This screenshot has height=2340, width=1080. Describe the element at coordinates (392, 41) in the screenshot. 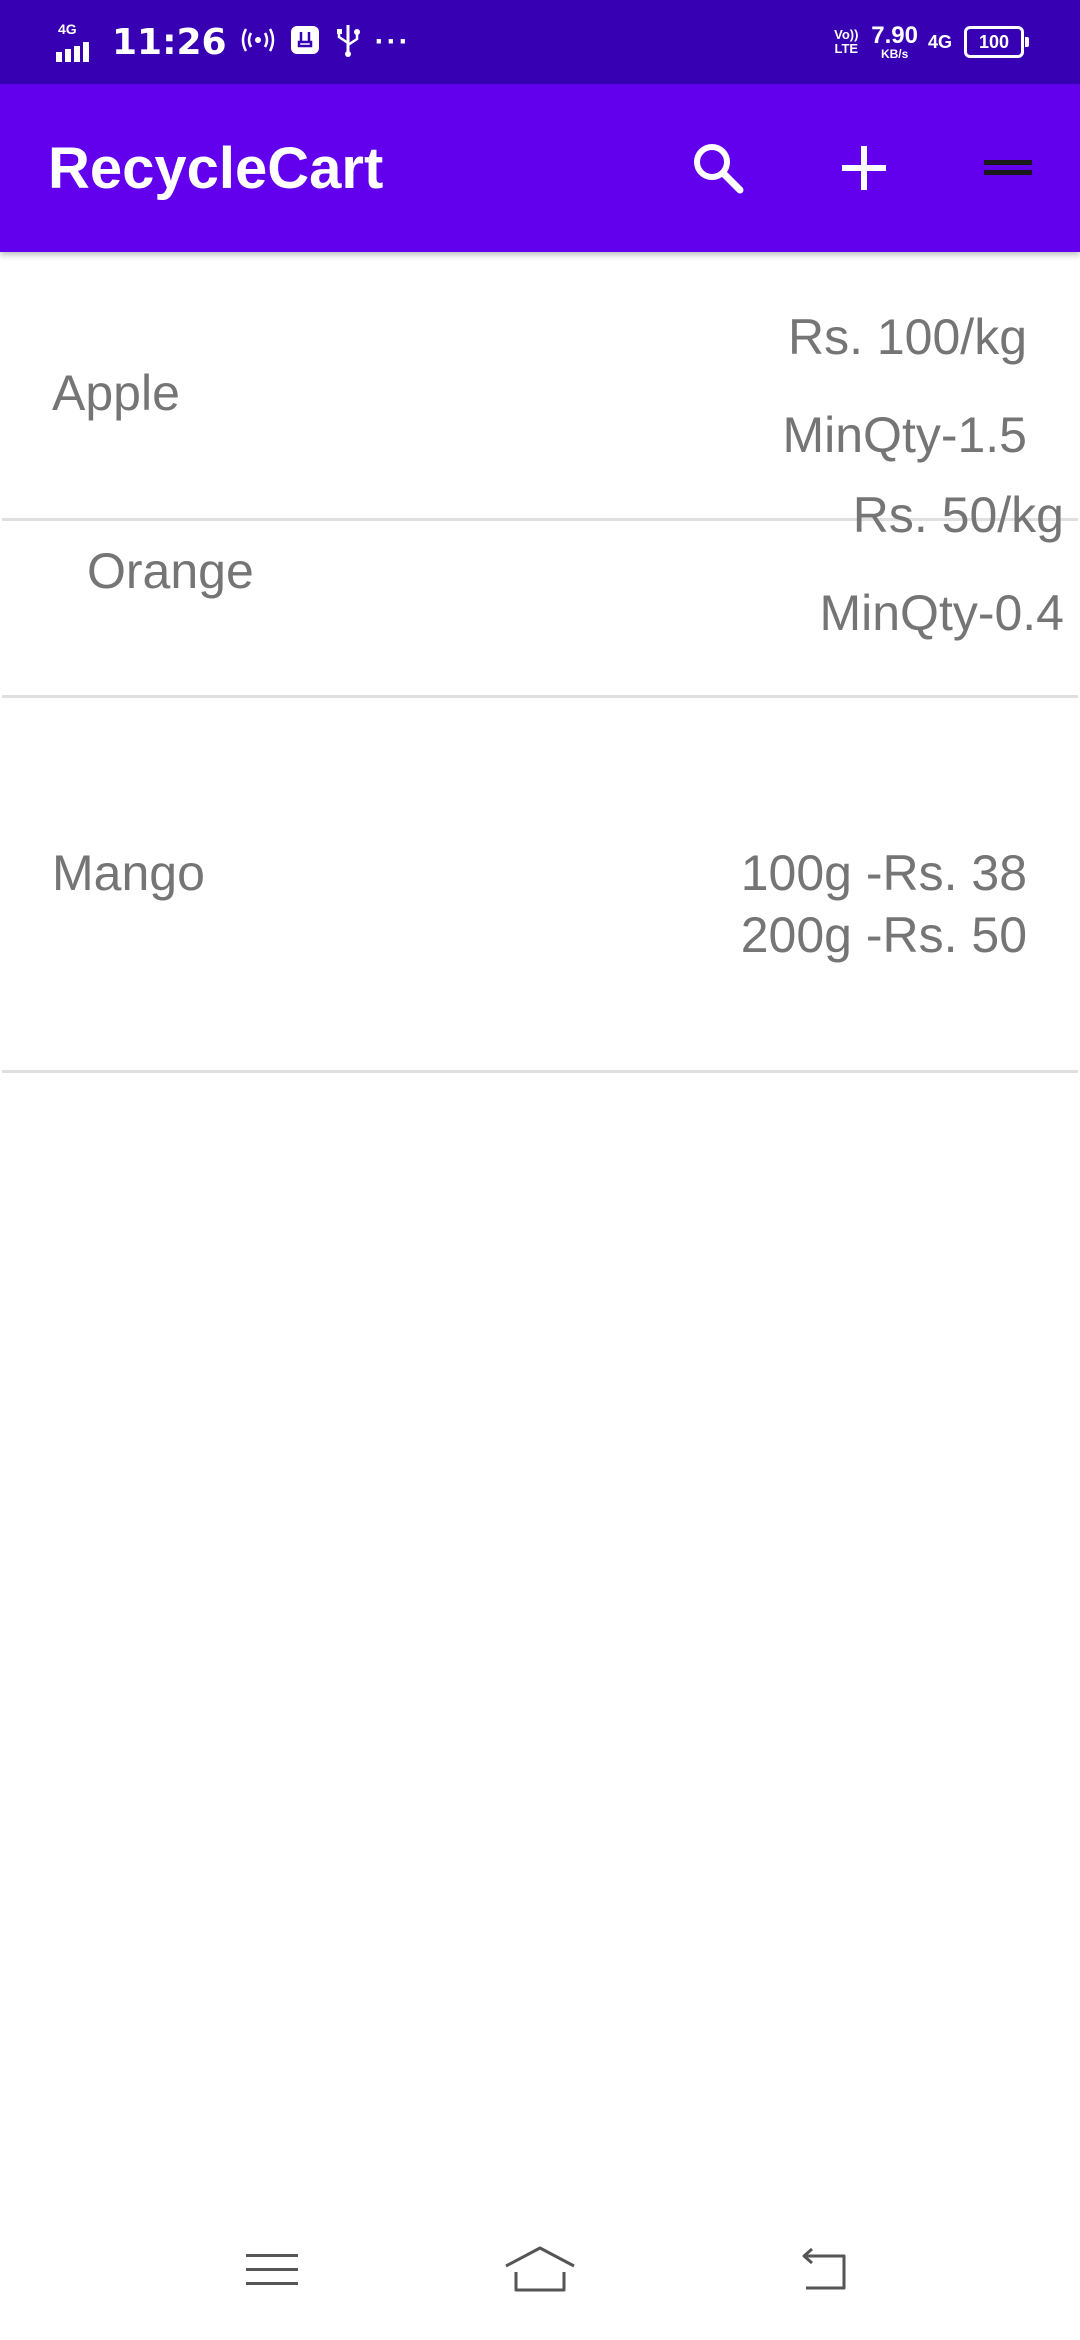

I see `more-notifications-icon: ···` at that location.